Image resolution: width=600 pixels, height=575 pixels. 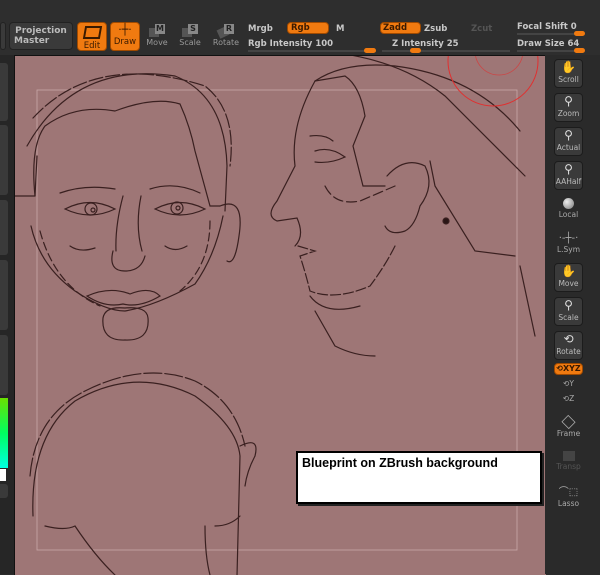 I want to click on scale-icon: S, so click(x=190, y=30).